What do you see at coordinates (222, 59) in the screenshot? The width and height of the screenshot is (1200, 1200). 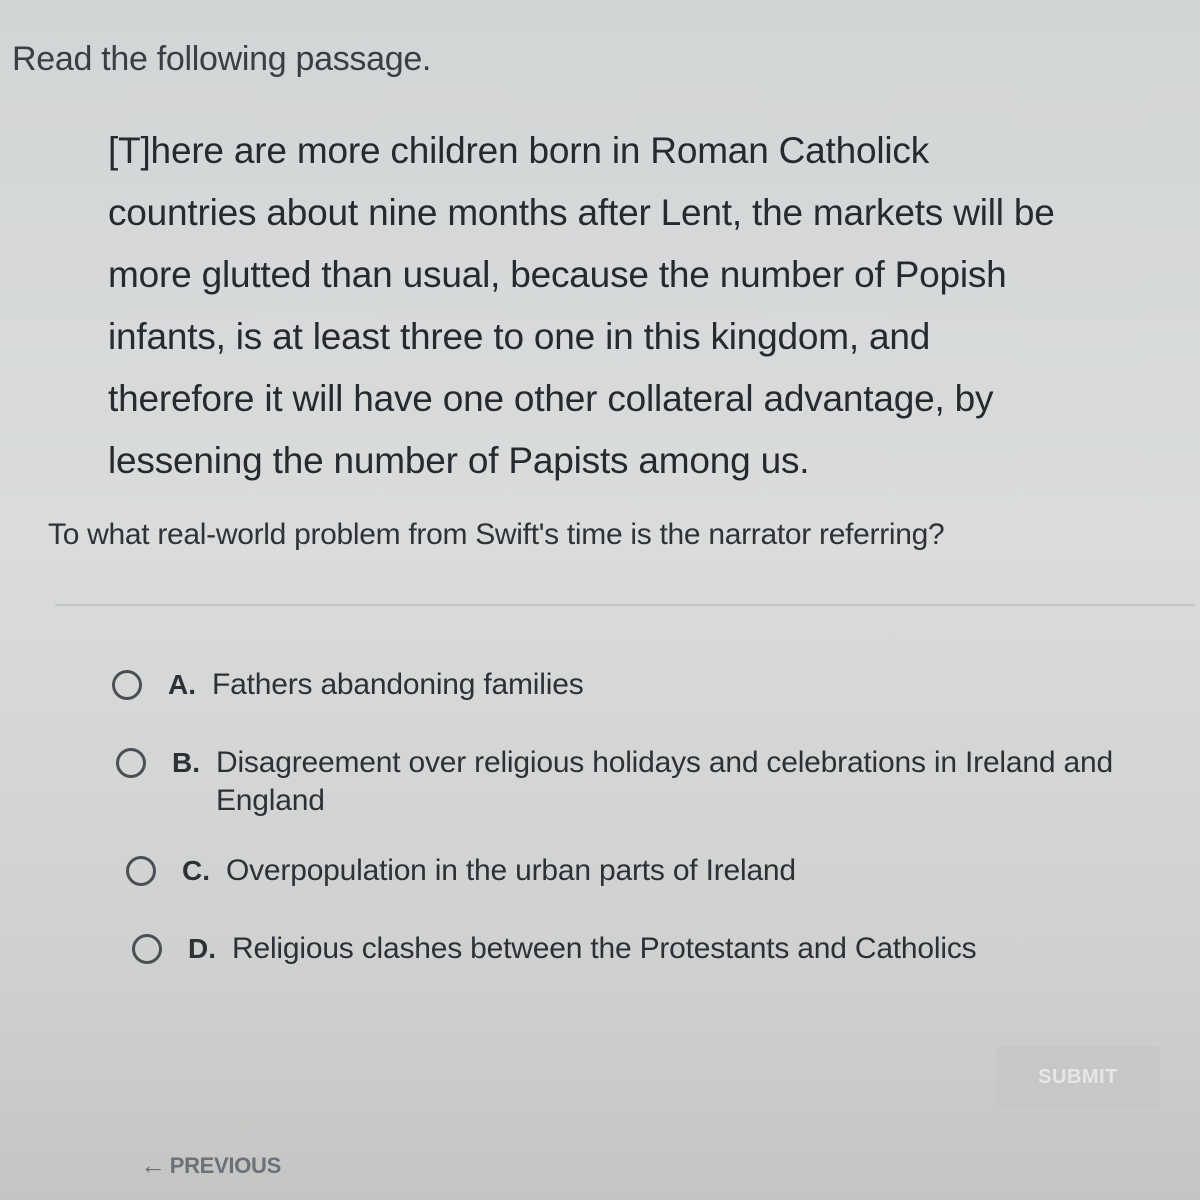 I see `instruction-text: Read the following passage.` at bounding box center [222, 59].